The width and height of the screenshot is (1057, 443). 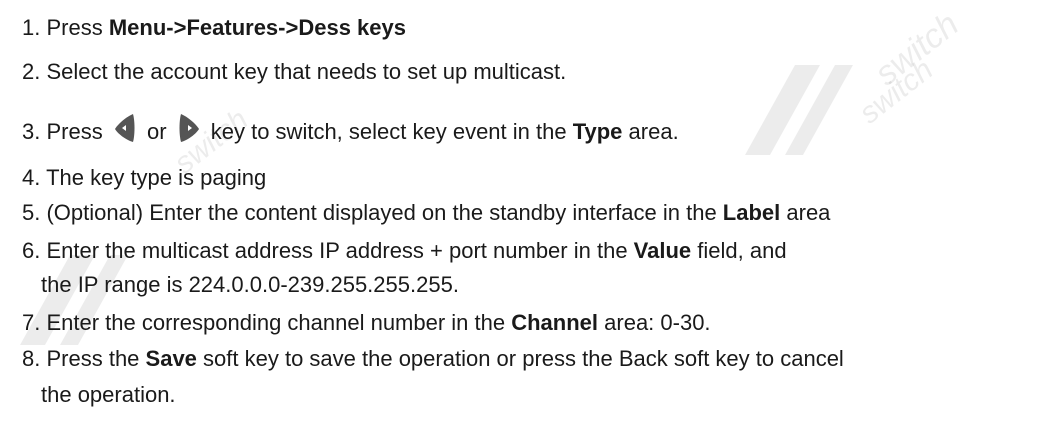 What do you see at coordinates (31, 322) in the screenshot?
I see `step-number: 7.` at bounding box center [31, 322].